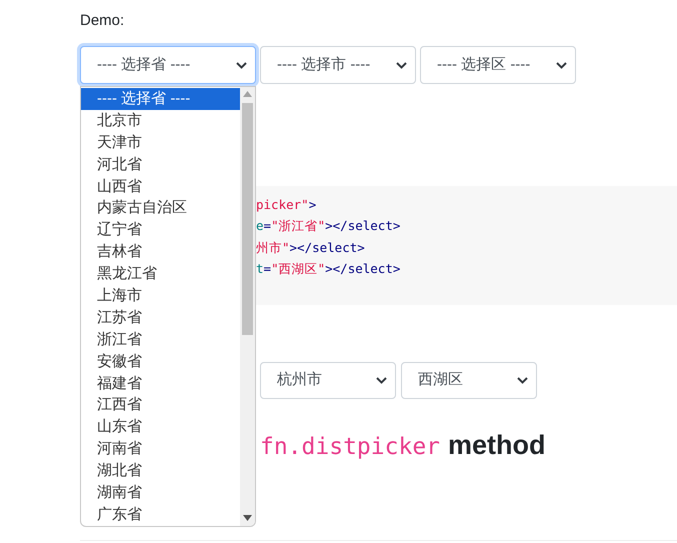 The image size is (677, 543). I want to click on heading-text: method, so click(497, 445).